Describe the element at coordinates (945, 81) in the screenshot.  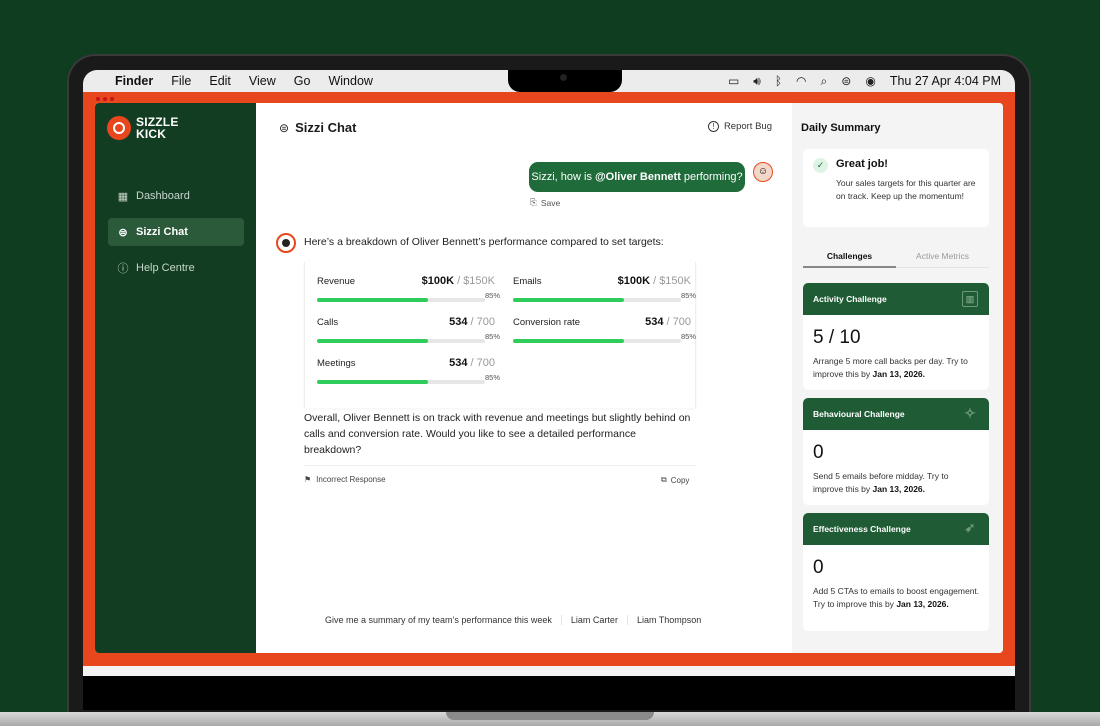
I see `menubar-clock: Thu 27 Apr 4:04 PM` at that location.